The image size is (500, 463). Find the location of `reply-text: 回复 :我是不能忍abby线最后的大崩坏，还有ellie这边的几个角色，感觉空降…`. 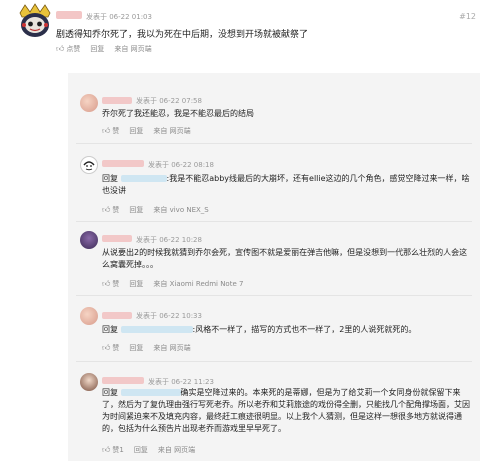

reply-text: 回复 :我是不能忍abby线最后的大崩坏，还有ellie这边的几个角色，感觉空降… is located at coordinates (286, 185).